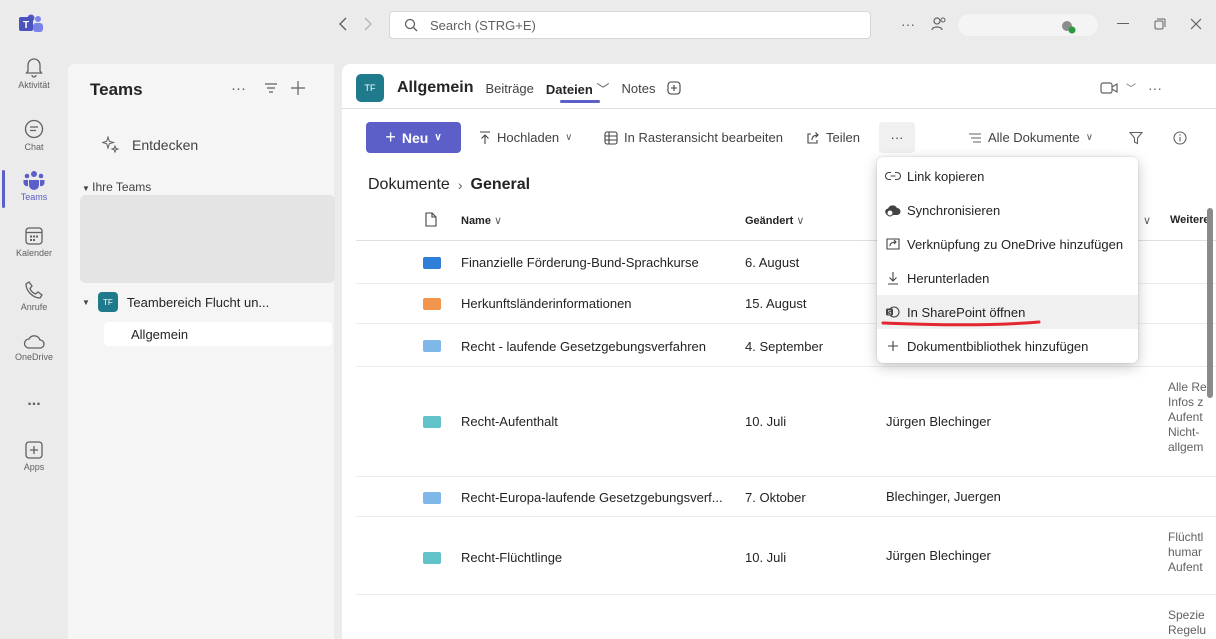 Image resolution: width=1216 pixels, height=639 pixels. I want to click on meet-button: ﹀, so click(1118, 87).